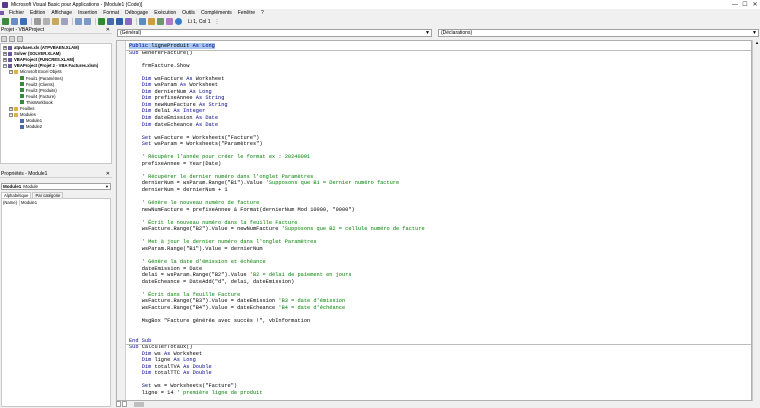  What do you see at coordinates (142, 21) in the screenshot?
I see `project-explorer-icon` at bounding box center [142, 21].